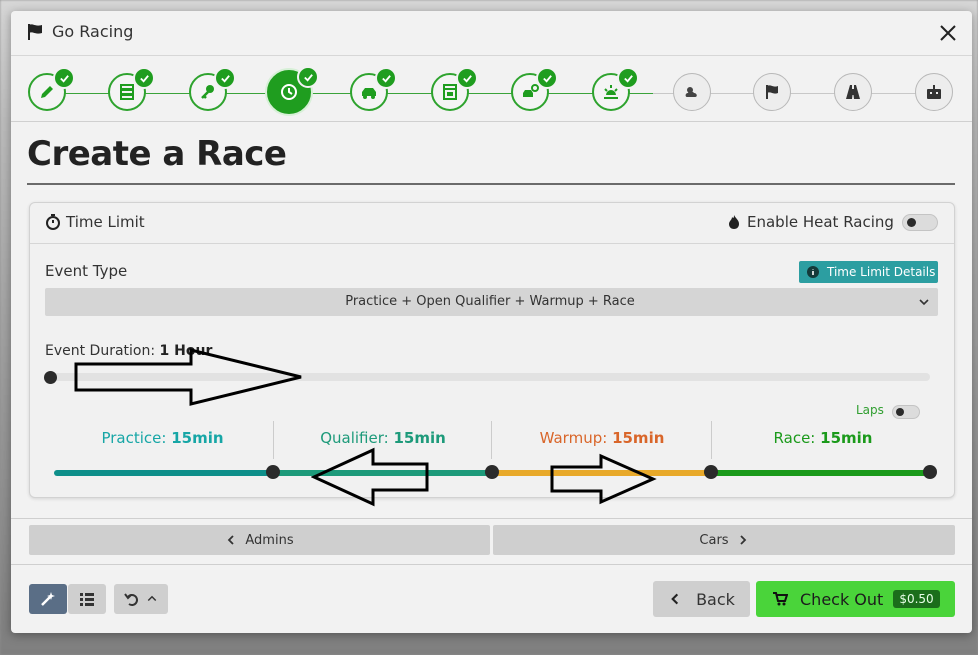  Describe the element at coordinates (924, 302) in the screenshot. I see `chevron-down-icon` at that location.